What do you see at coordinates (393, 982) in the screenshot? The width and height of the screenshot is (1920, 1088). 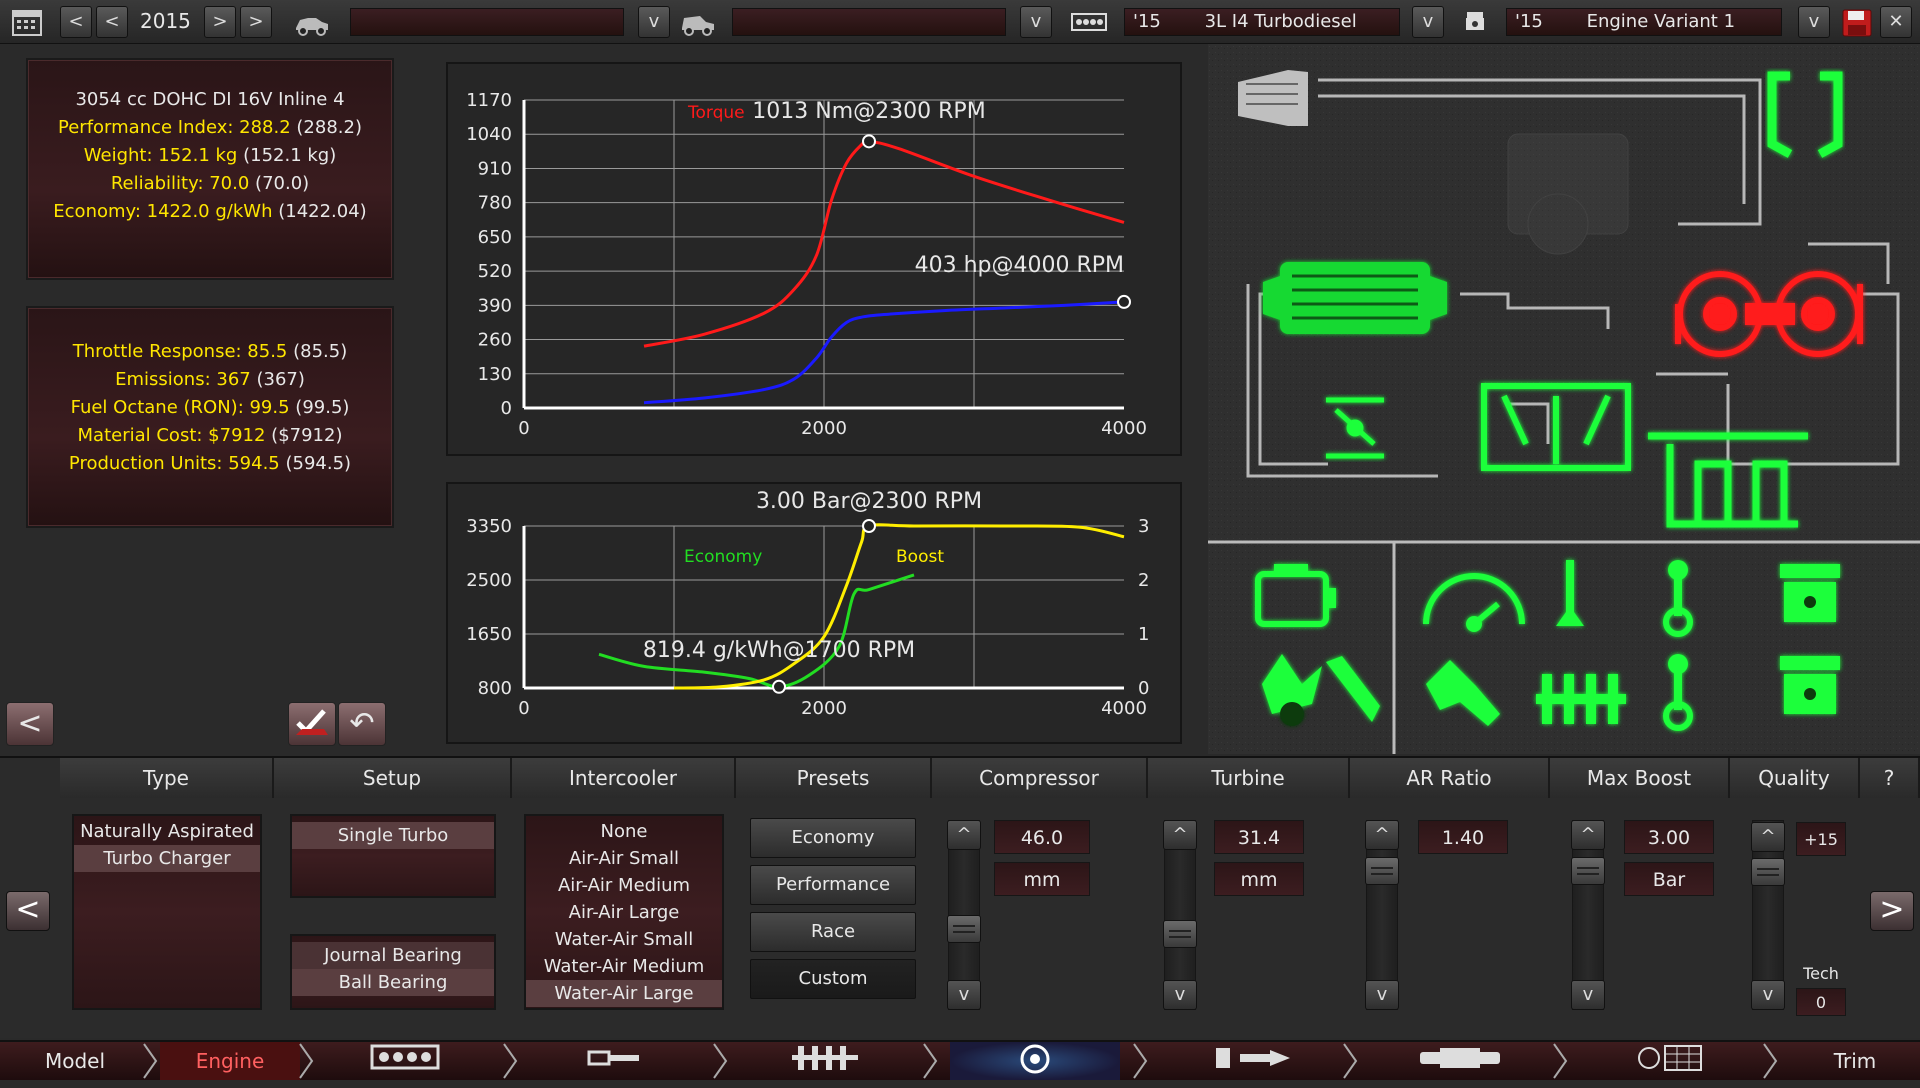 I see `bearing-option-ball: Ball Bearing` at bounding box center [393, 982].